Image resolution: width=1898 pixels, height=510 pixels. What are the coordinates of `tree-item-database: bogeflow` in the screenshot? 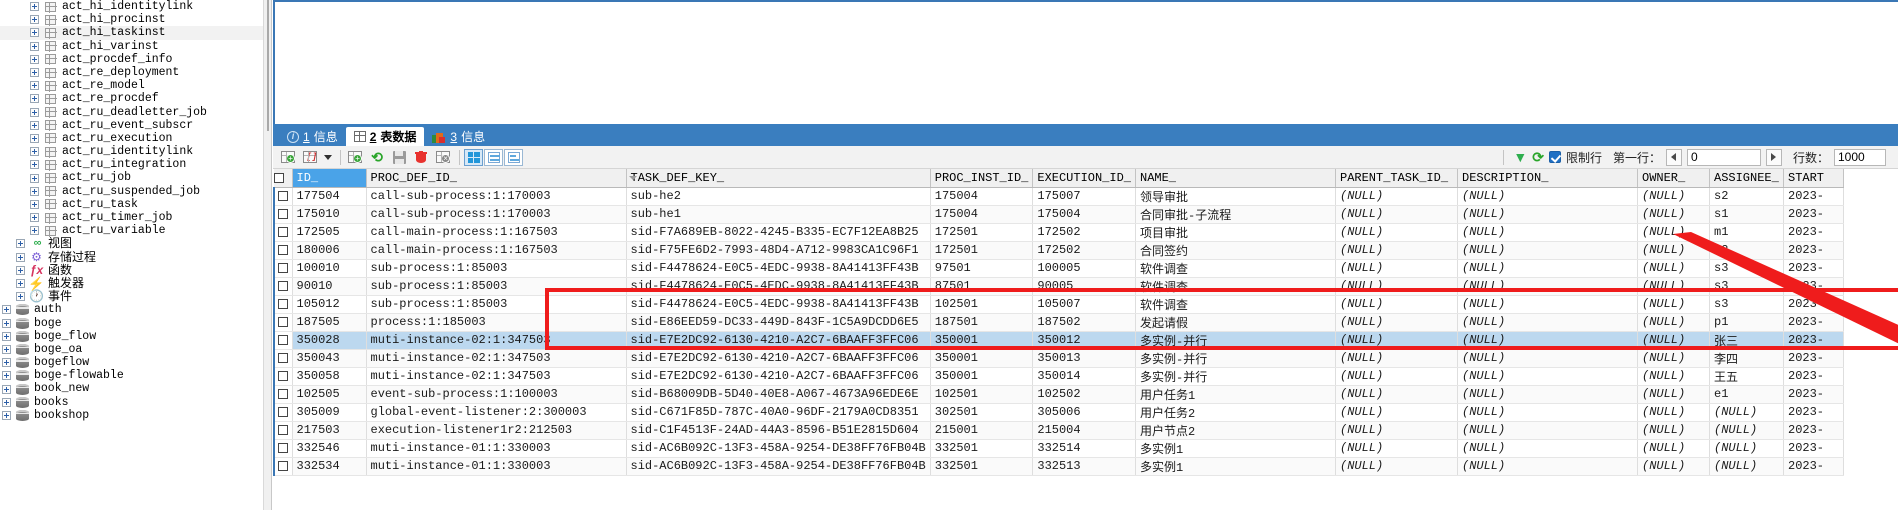 It's located at (131, 362).